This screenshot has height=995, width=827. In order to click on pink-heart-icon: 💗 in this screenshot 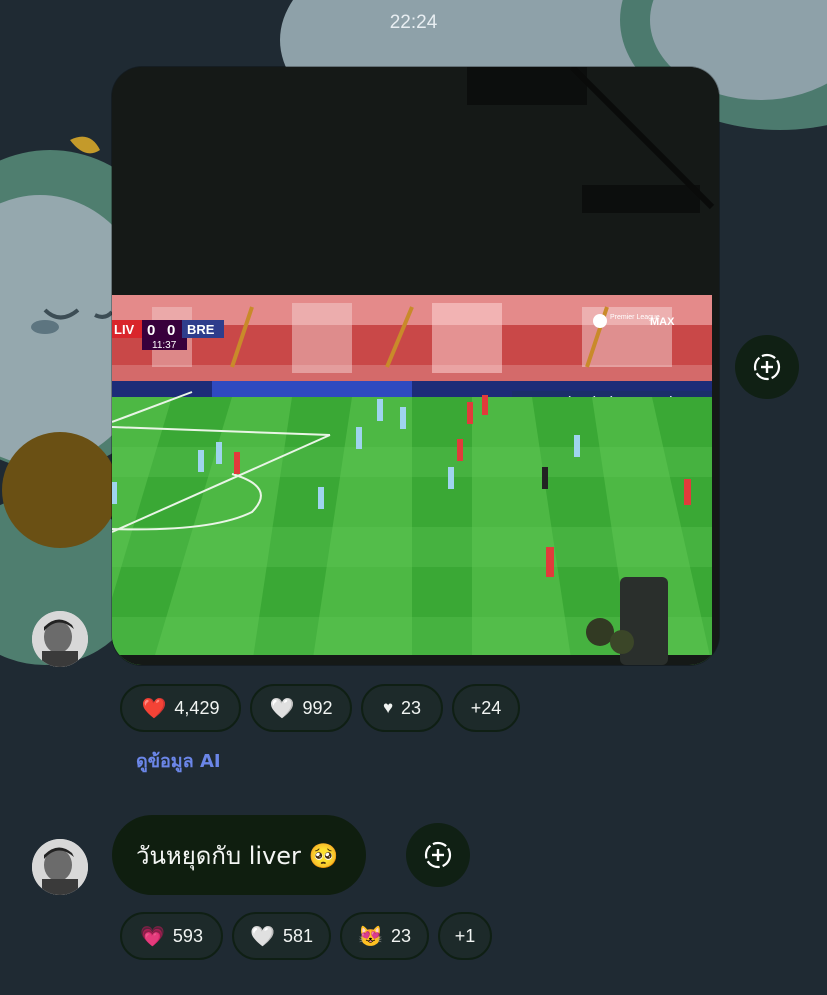, I will do `click(152, 936)`.